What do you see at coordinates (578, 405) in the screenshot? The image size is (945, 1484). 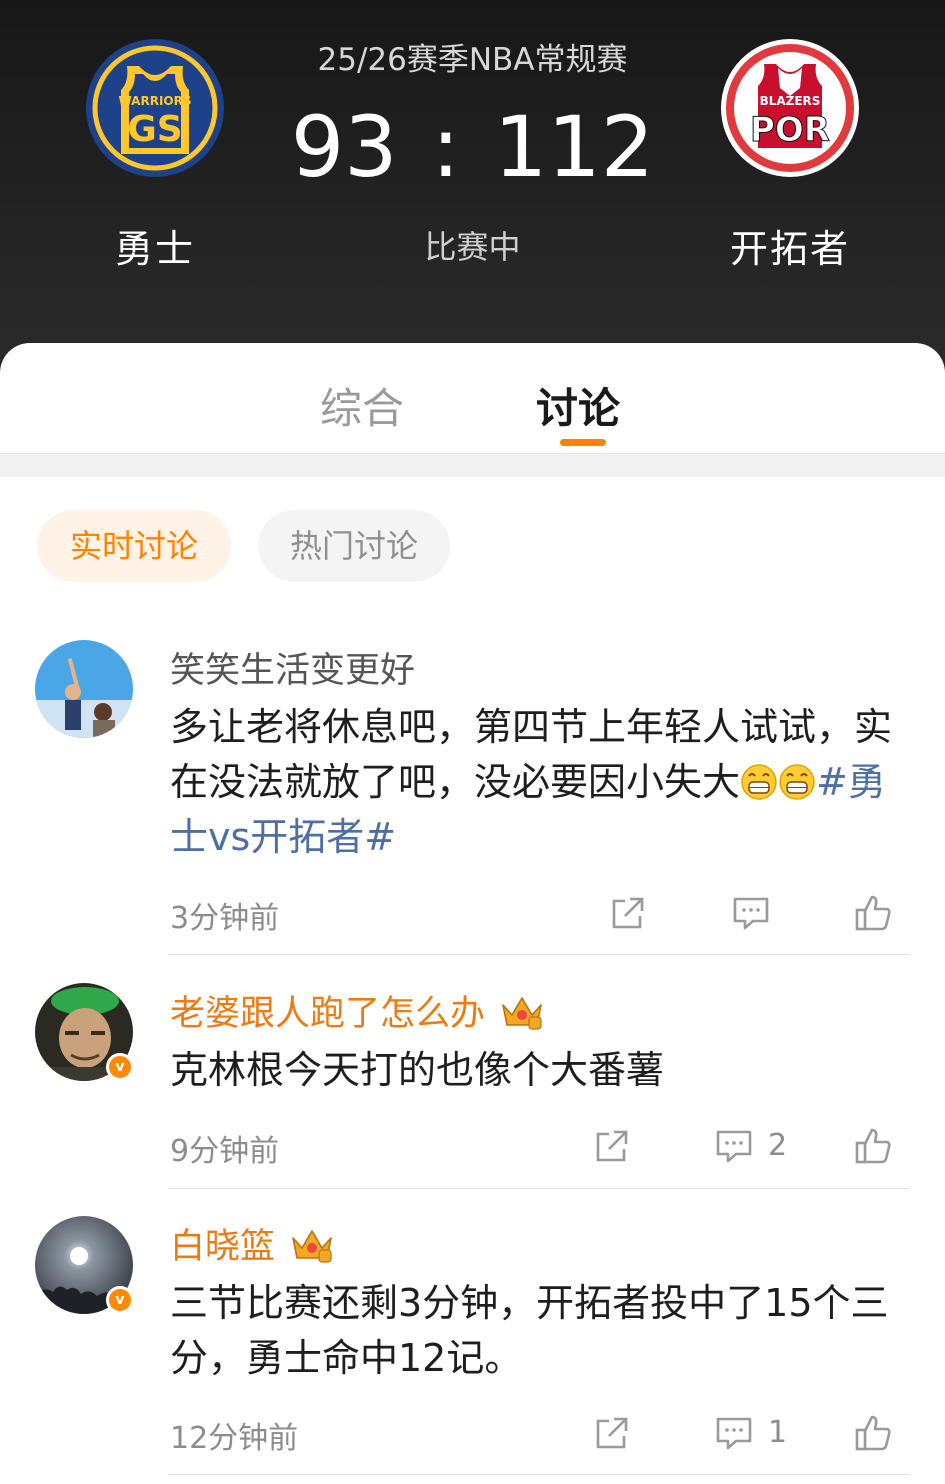 I see `tab-discussion: 讨论` at bounding box center [578, 405].